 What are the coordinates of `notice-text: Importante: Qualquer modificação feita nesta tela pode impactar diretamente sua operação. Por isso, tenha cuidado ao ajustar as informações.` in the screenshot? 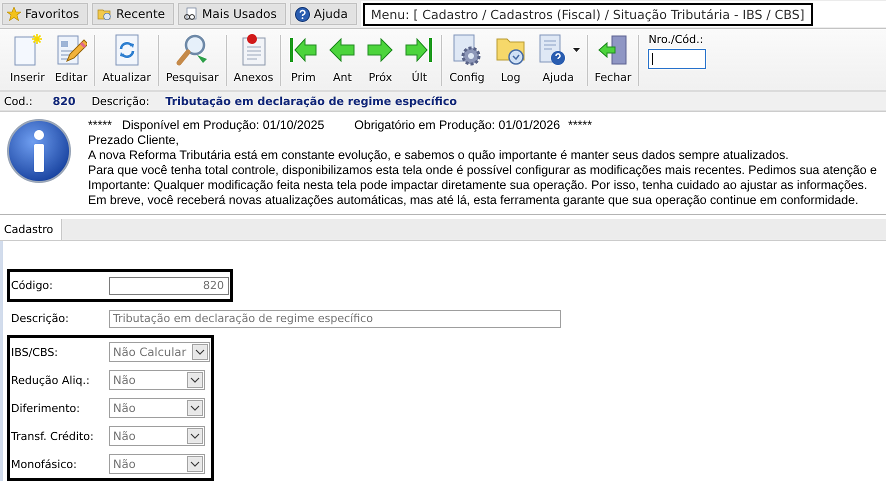 It's located at (478, 185).